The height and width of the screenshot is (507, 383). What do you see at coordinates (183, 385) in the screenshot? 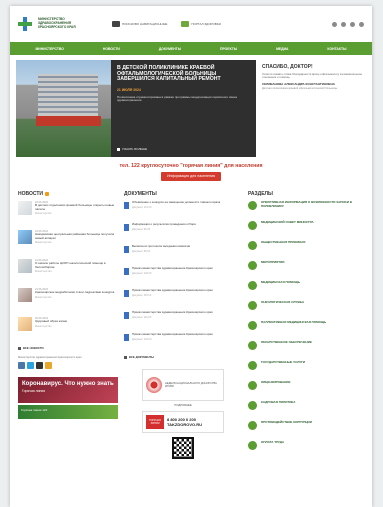
I see `blood-donation-banner: НЕДЕЛЯ НАЦИОНАЛЬНОГО ДОНОРСТВА КРОВИ` at bounding box center [183, 385].